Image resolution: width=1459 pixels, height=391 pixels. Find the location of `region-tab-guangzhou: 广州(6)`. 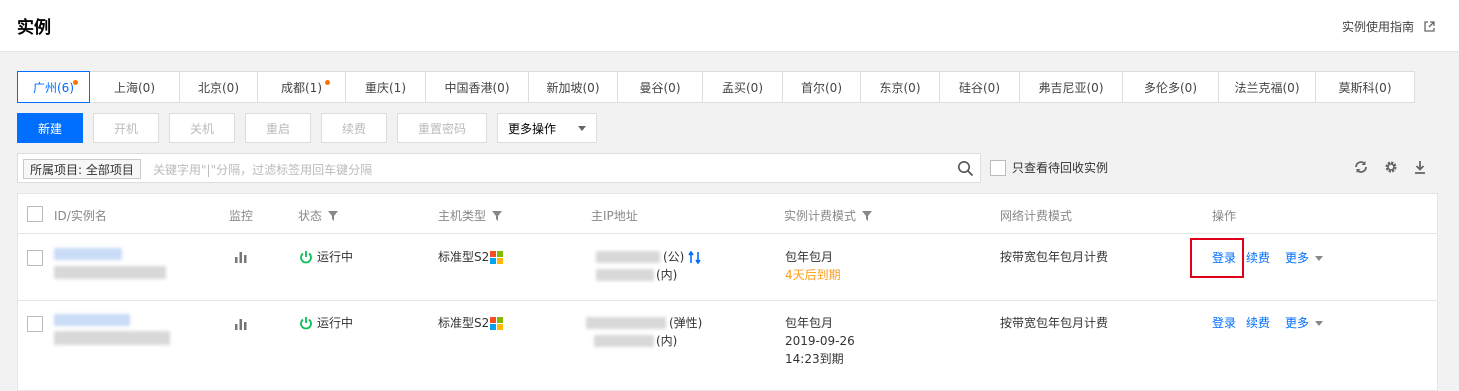

region-tab-guangzhou: 广州(6) is located at coordinates (53, 87).